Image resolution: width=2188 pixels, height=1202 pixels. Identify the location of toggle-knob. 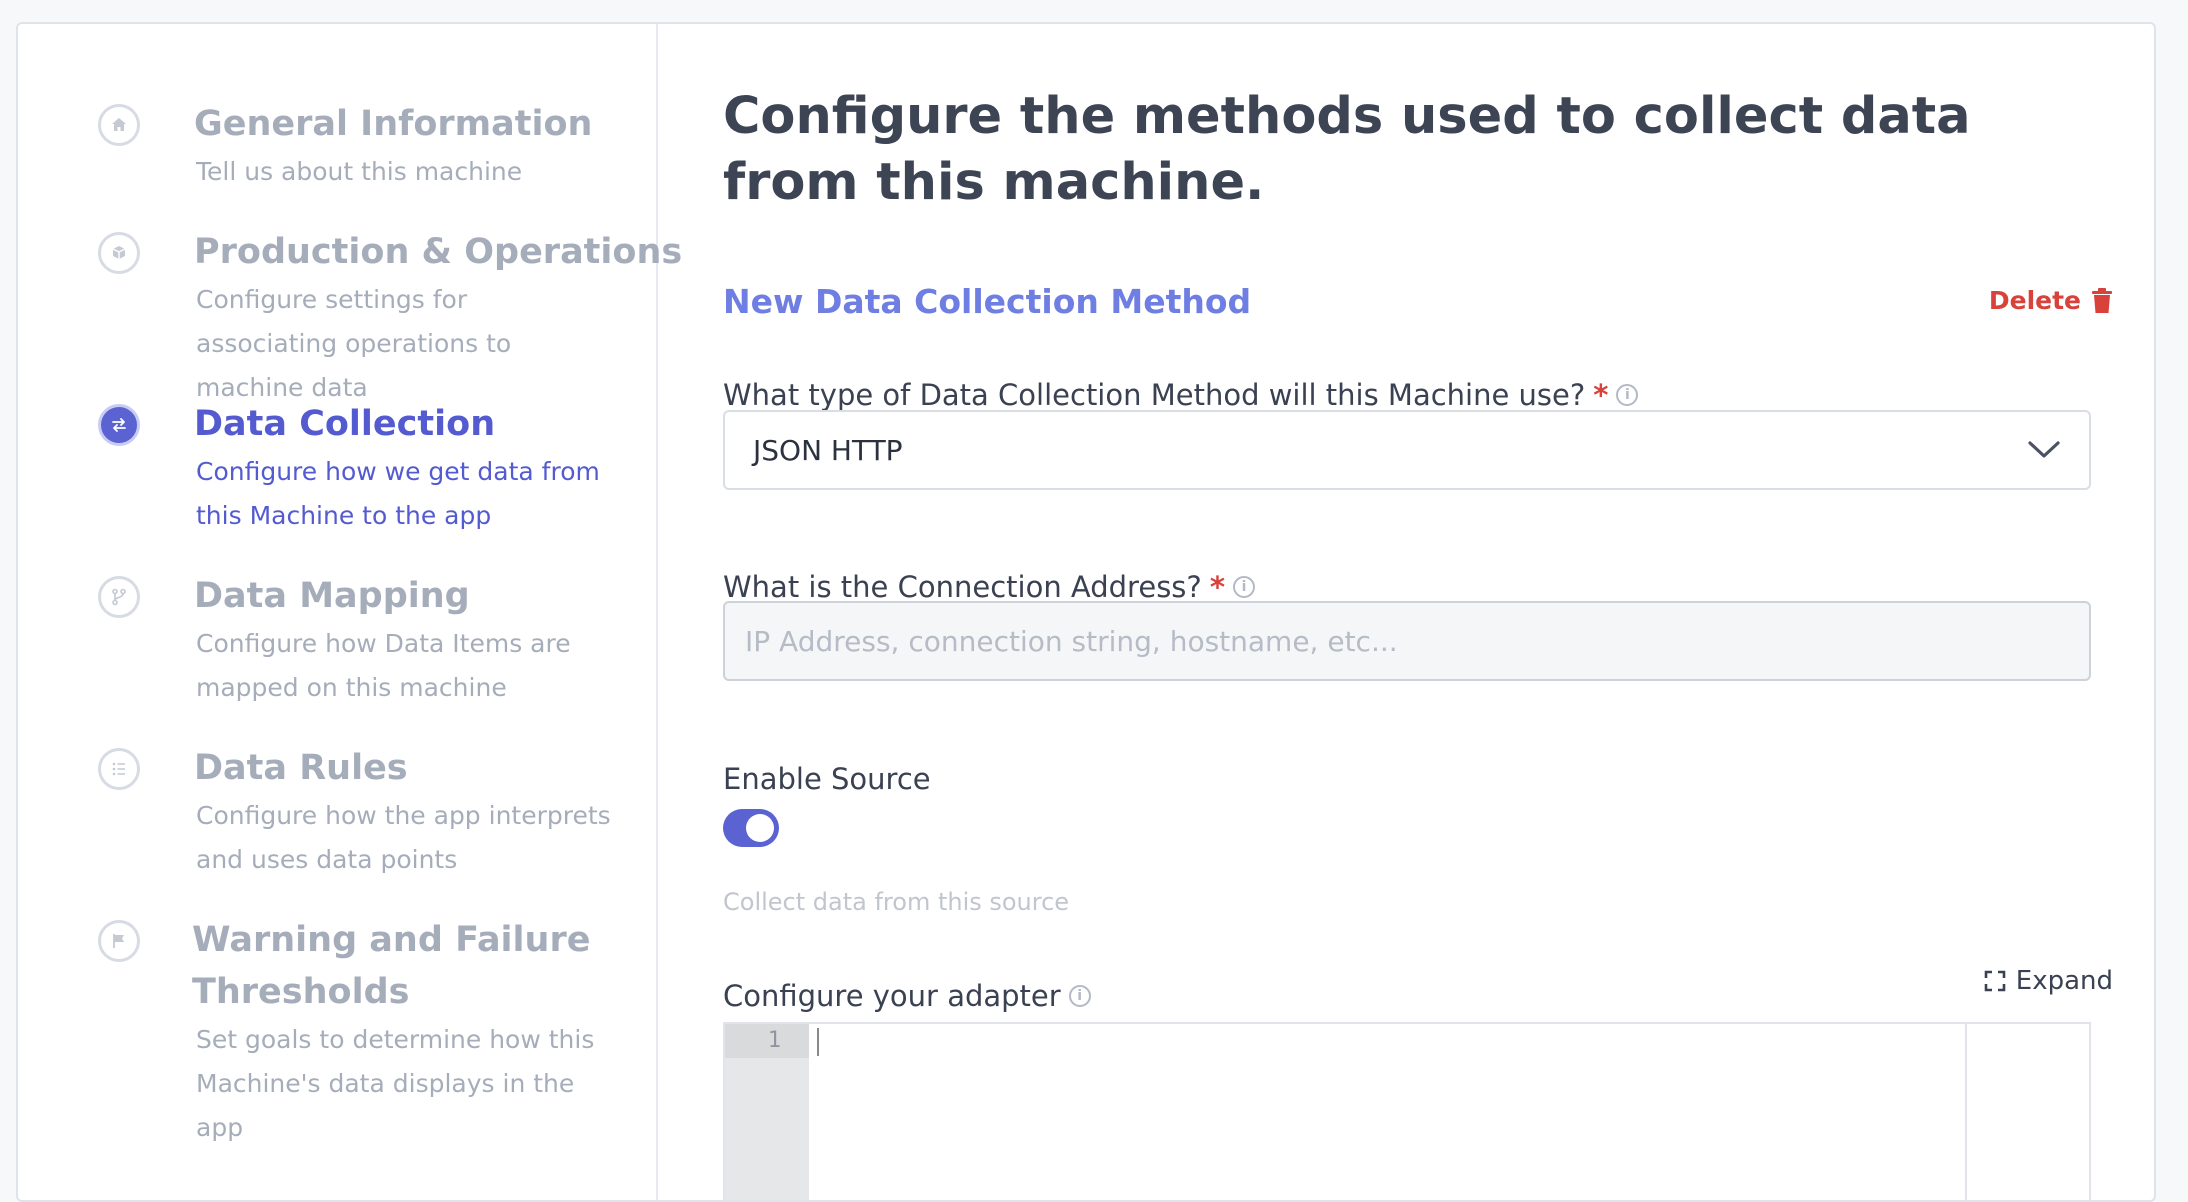
(760, 828).